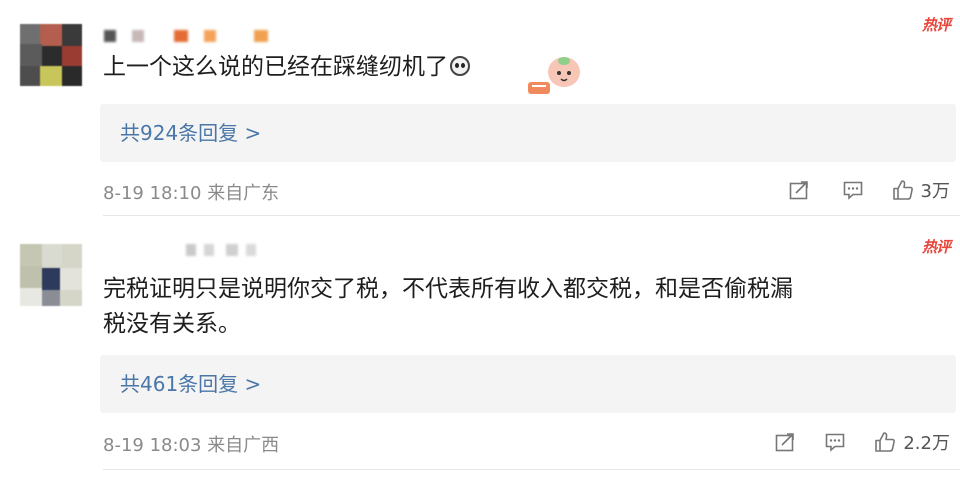  Describe the element at coordinates (275, 67) in the screenshot. I see `comment-text-content: 上一个这么说的已经在踩缝纫机了` at that location.